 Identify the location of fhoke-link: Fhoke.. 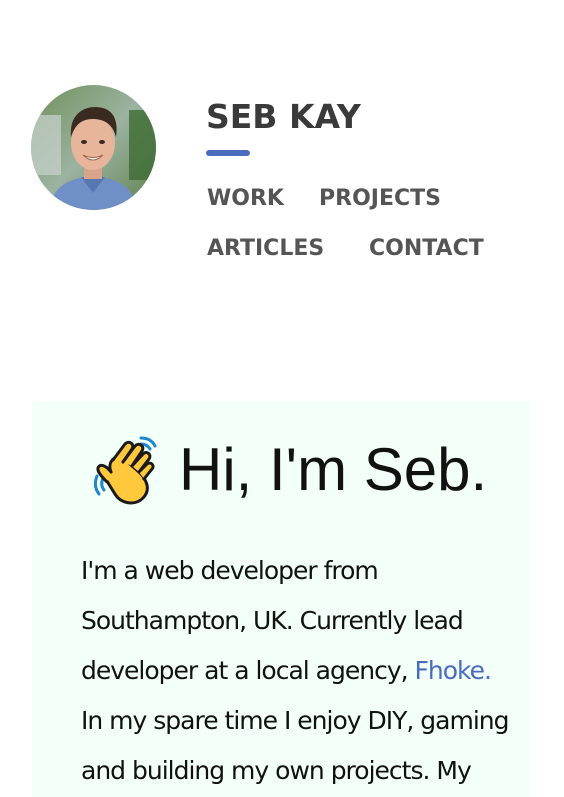
(453, 670).